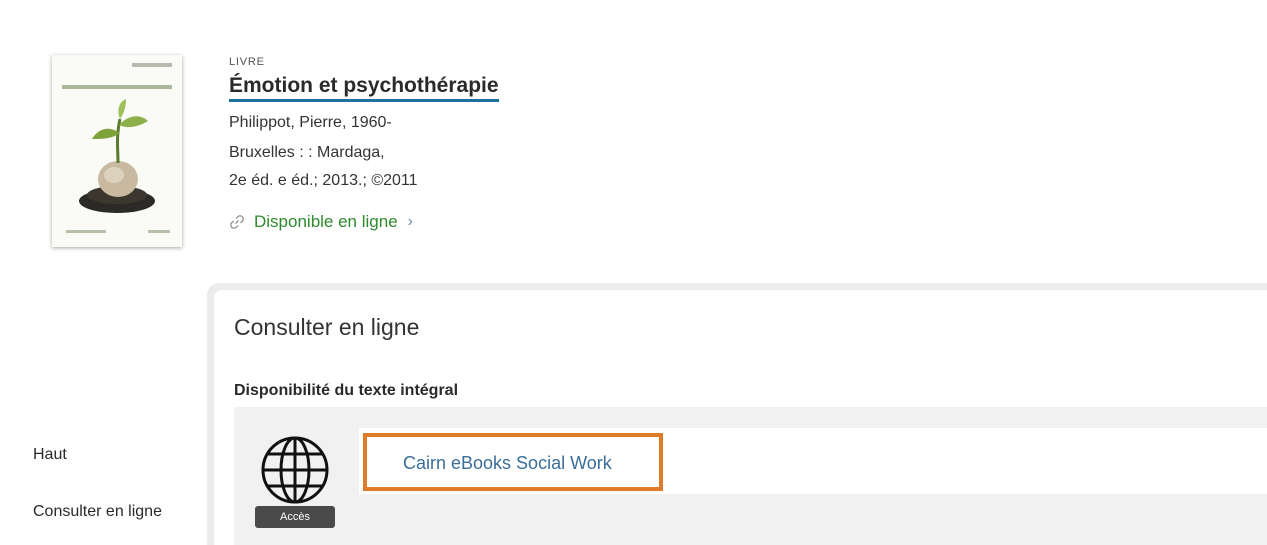 This screenshot has width=1267, height=545. What do you see at coordinates (237, 222) in the screenshot?
I see `link-icon` at bounding box center [237, 222].